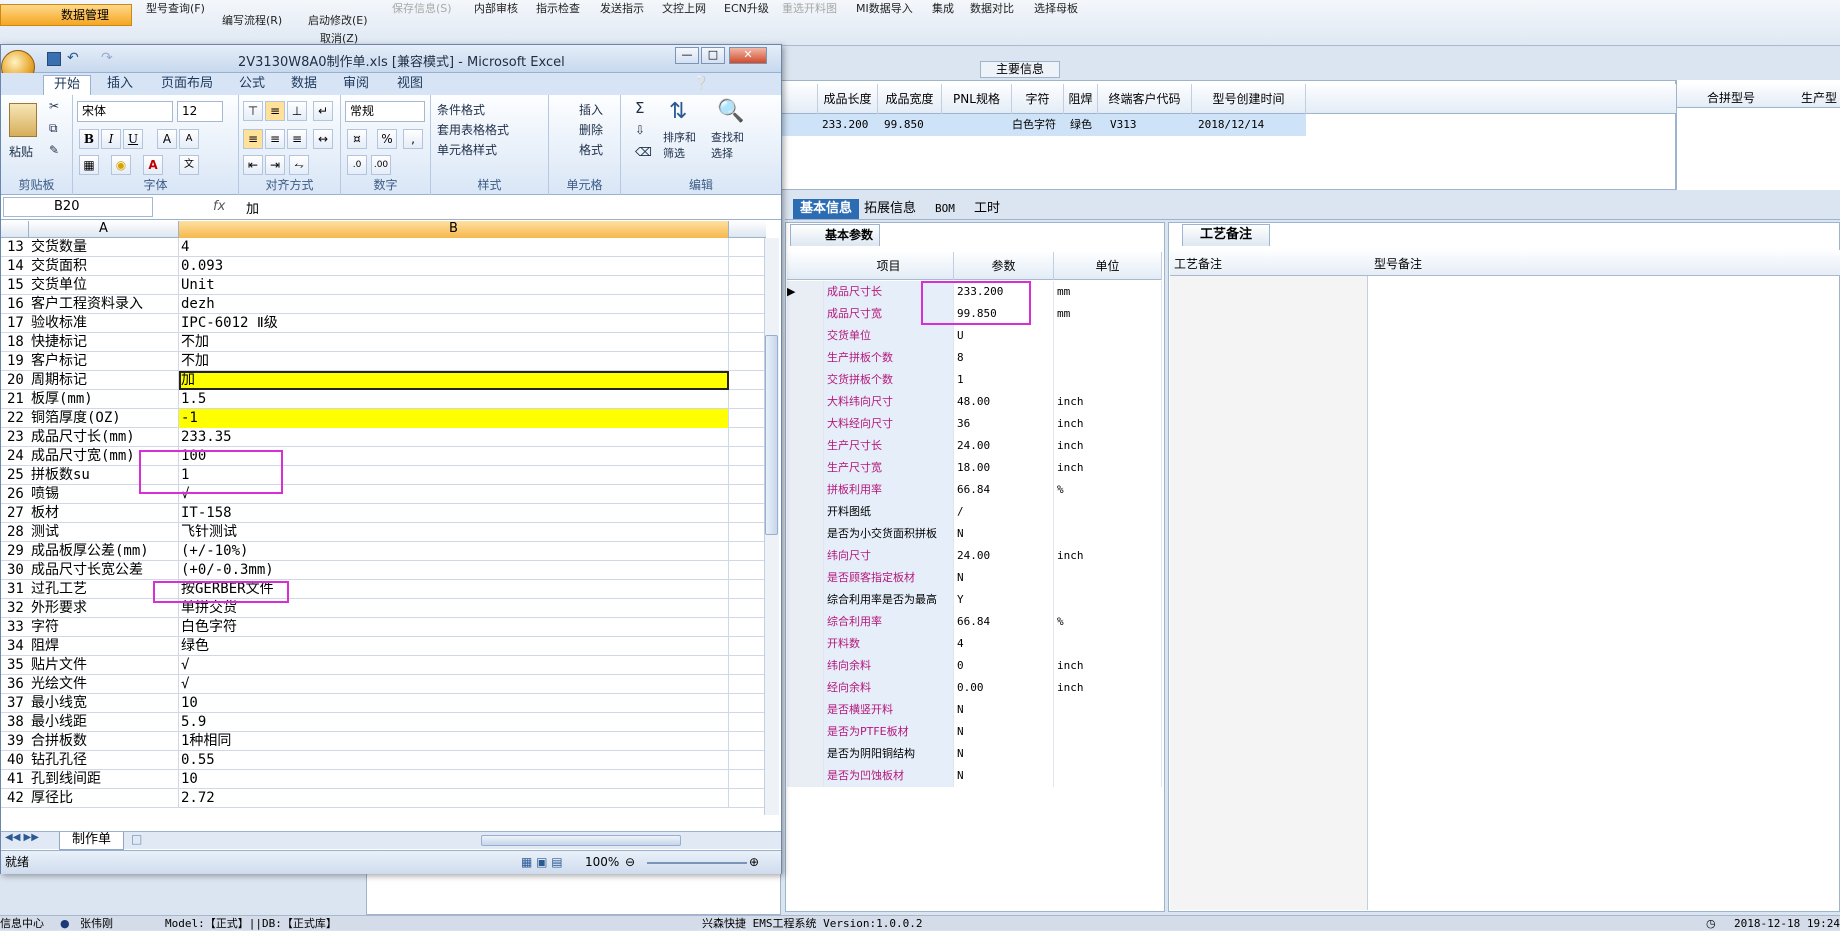 This screenshot has width=1840, height=931. I want to click on toolbar-doc-upload: 文控上网, so click(684, 8).